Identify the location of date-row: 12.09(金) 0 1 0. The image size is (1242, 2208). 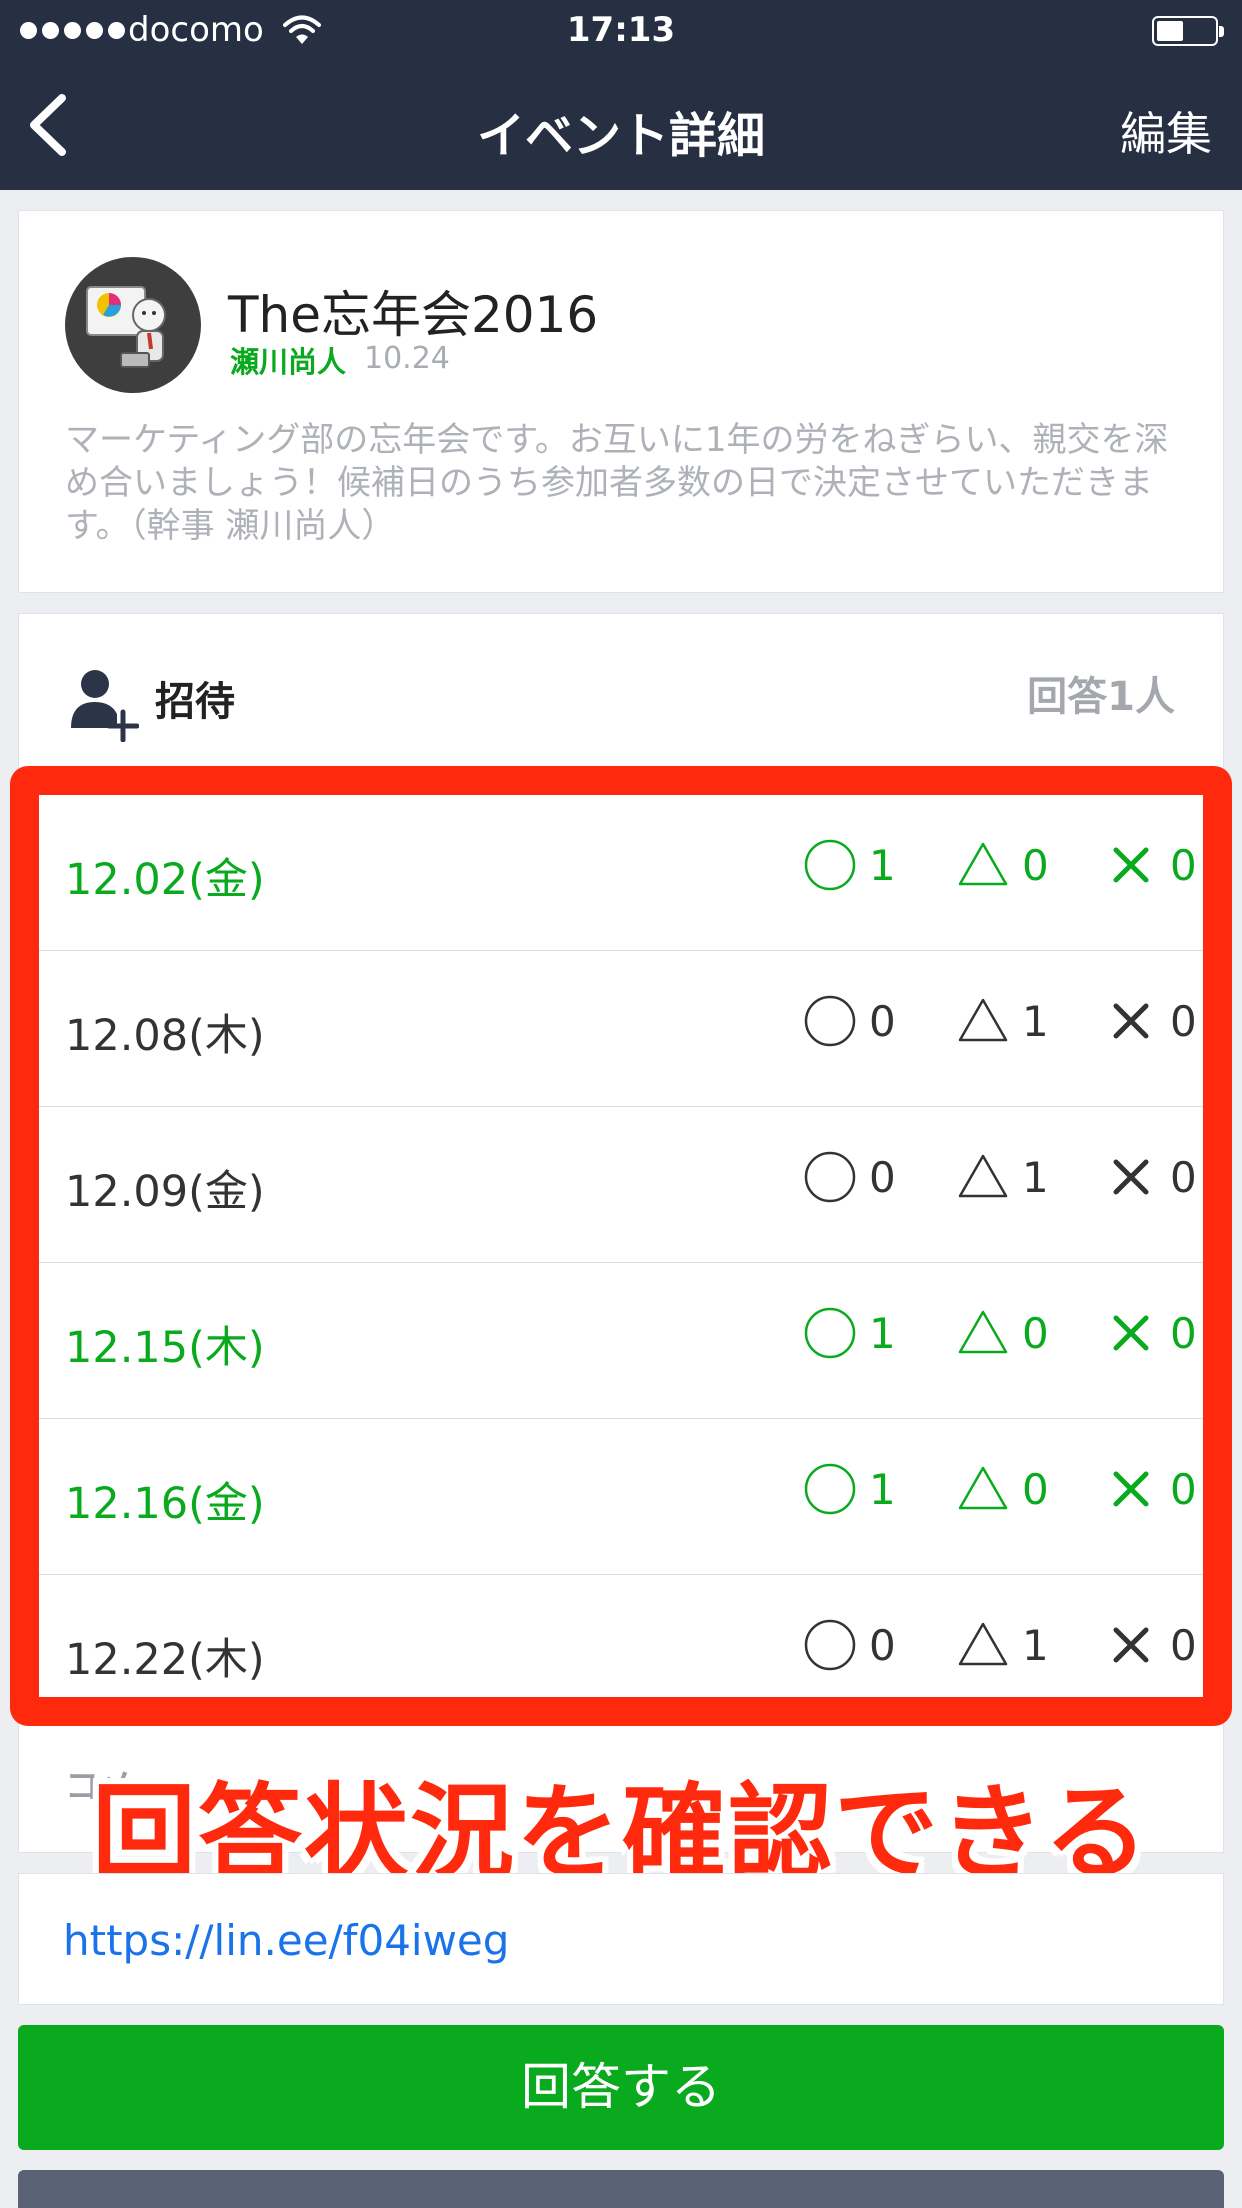
(621, 1185).